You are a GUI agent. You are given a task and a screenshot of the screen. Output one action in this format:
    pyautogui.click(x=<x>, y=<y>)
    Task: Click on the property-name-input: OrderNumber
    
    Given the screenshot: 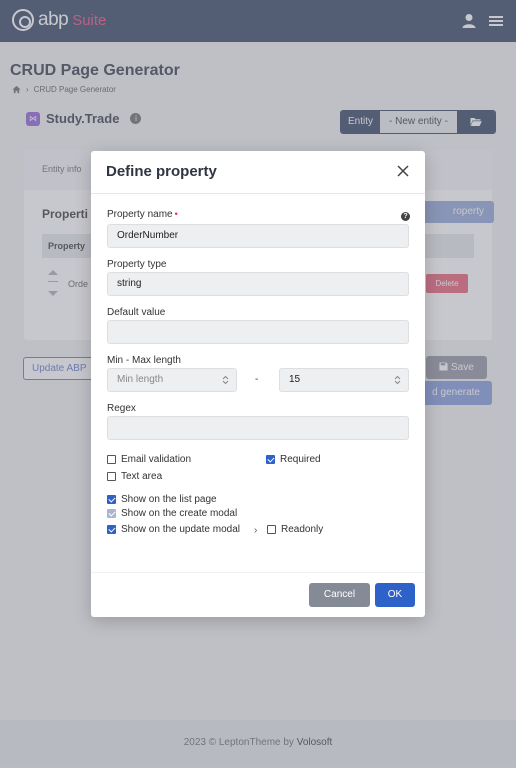 What is the action you would take?
    pyautogui.click(x=258, y=236)
    